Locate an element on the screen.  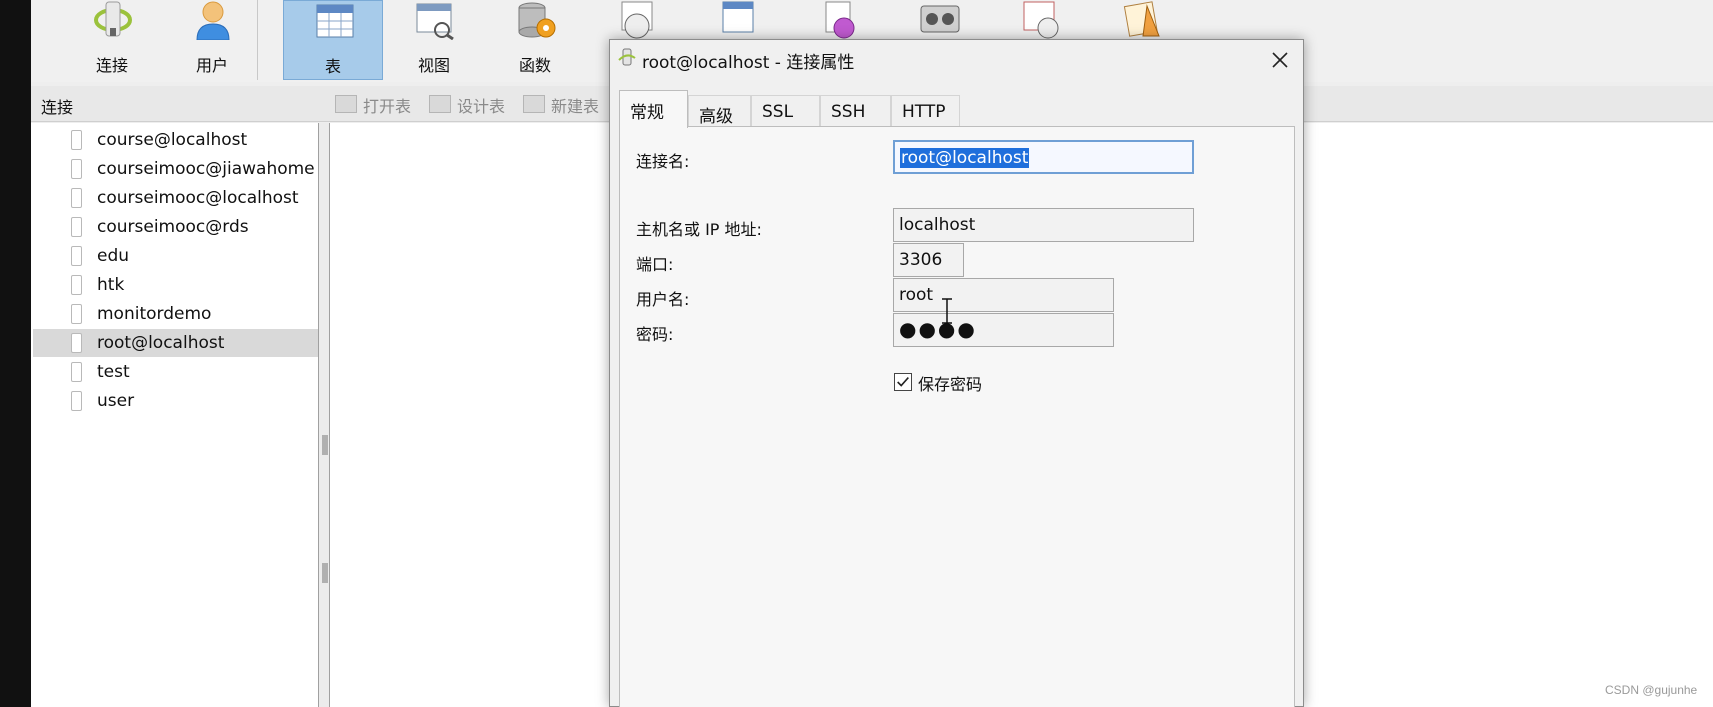
tab-ssh: SSH is located at coordinates (855, 111).